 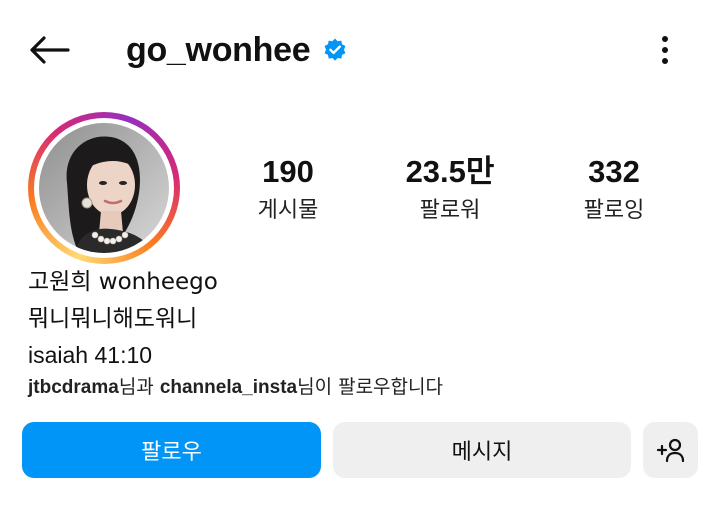 I want to click on followed-by-suffix: 님이 팔로우합니다, so click(x=370, y=387).